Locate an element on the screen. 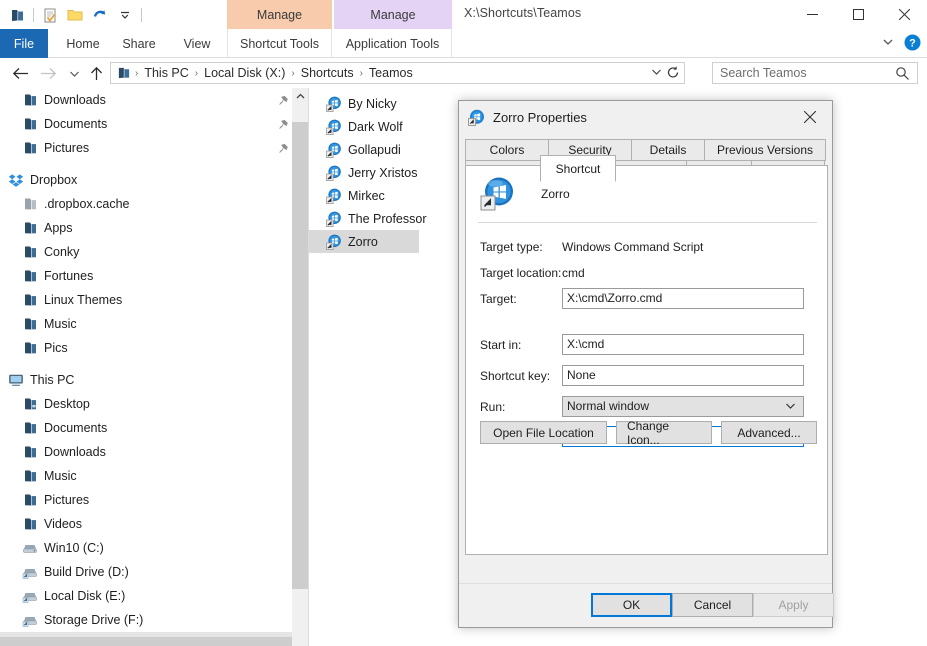 The height and width of the screenshot is (646, 927). search-box is located at coordinates (815, 73).